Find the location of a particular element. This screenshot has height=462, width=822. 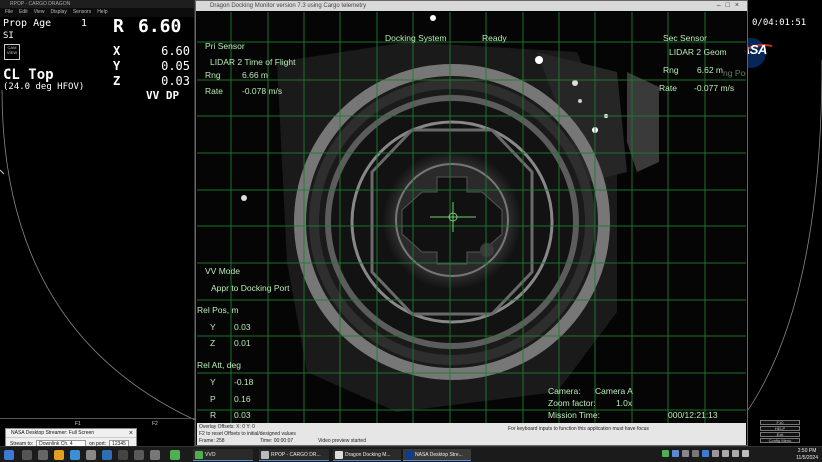

video-time: Time: 00:00:07 is located at coordinates (277, 441).